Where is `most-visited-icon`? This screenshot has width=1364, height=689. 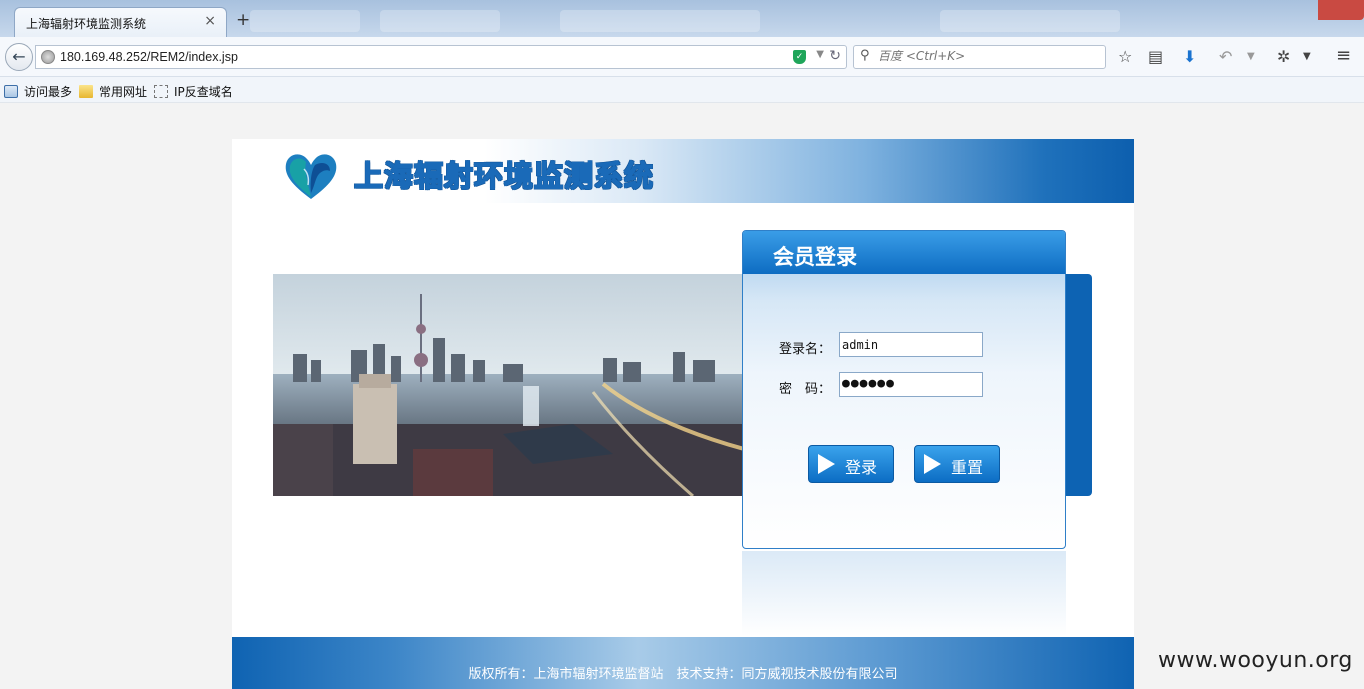
most-visited-icon is located at coordinates (11, 91).